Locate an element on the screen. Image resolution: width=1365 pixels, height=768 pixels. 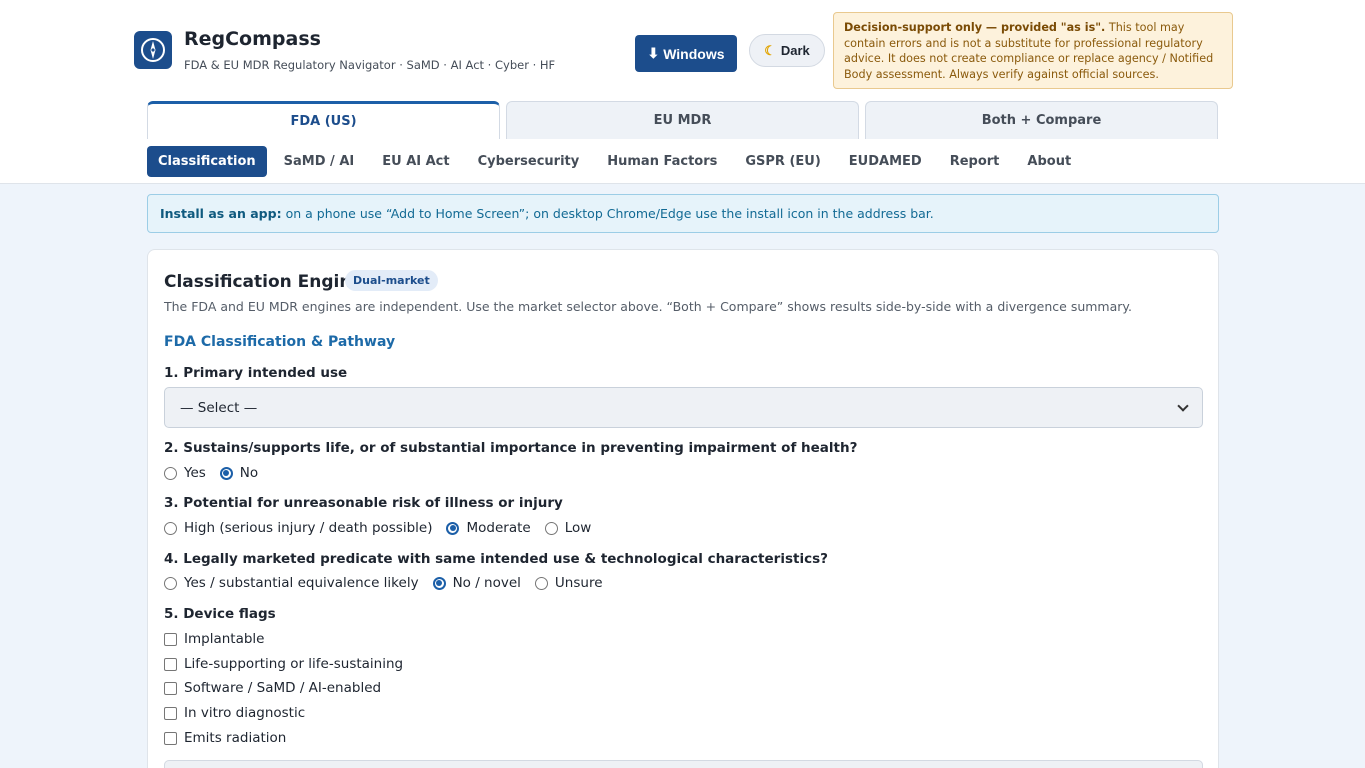
q4-option-yes: Yes / substantial equivalence likely is located at coordinates (291, 583).